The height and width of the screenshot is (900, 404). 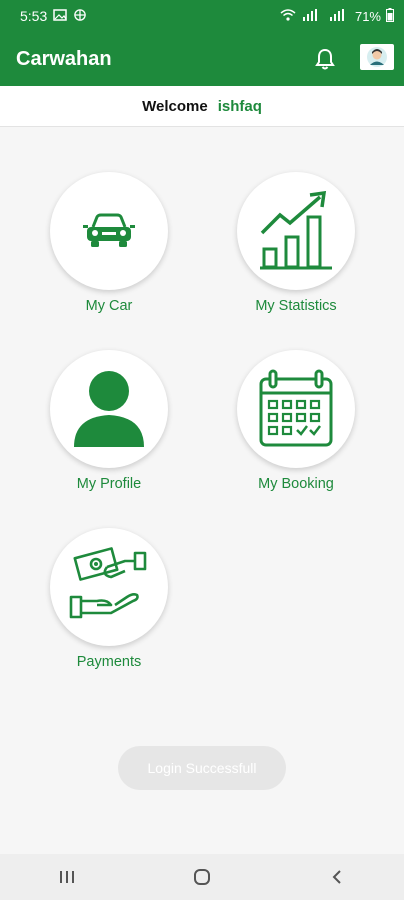 What do you see at coordinates (367, 16) in the screenshot?
I see `battery-text: 71%` at bounding box center [367, 16].